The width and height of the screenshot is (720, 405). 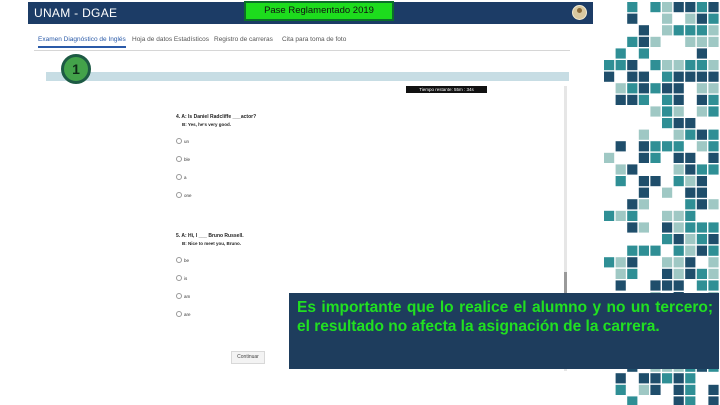 What do you see at coordinates (170, 39) in the screenshot?
I see `tab-hoja-datos: Hoja de datos Estadísticos` at bounding box center [170, 39].